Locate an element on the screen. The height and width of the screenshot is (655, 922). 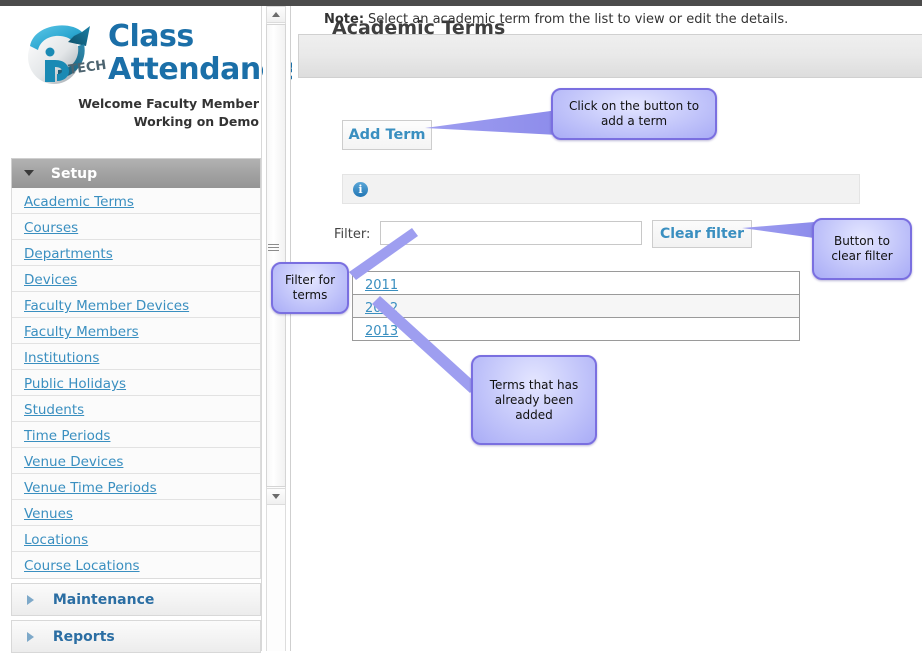
callout-terms-list: Terms that has already been added is located at coordinates (534, 400).